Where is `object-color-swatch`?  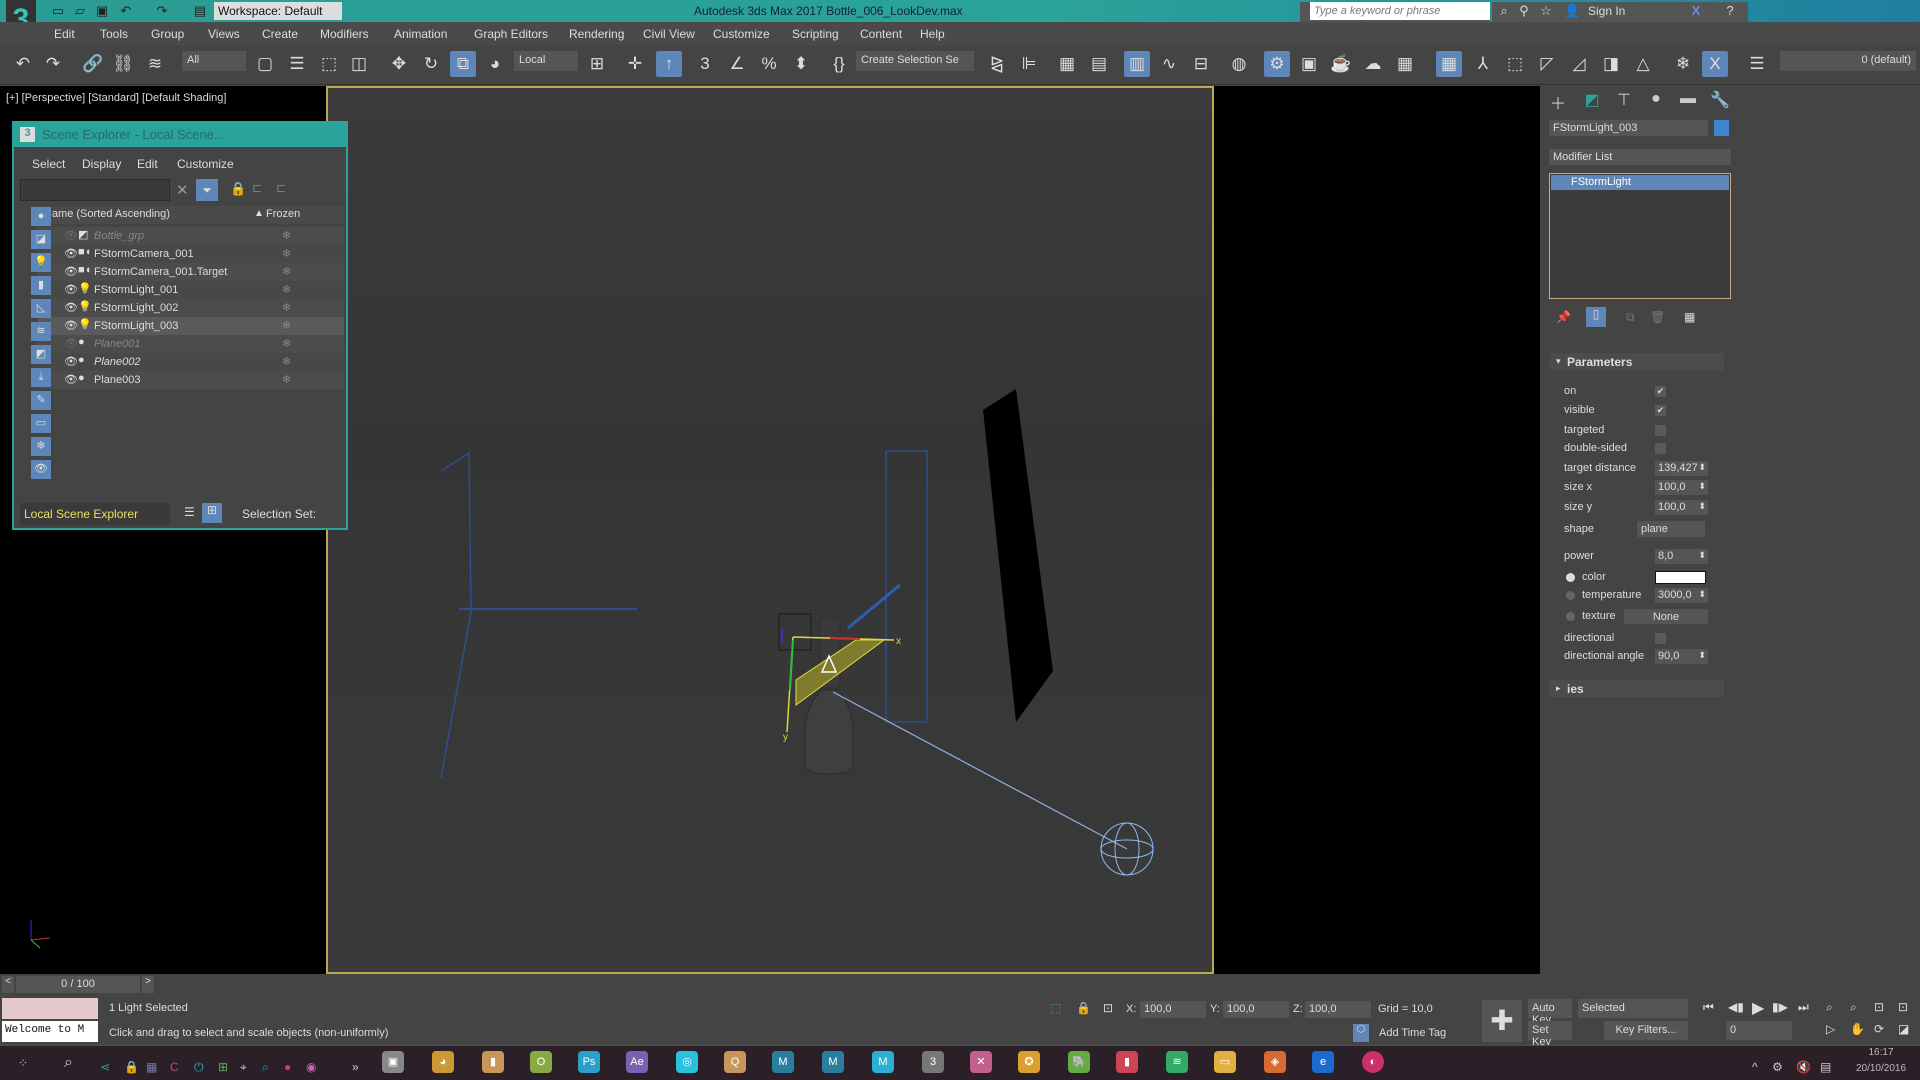 object-color-swatch is located at coordinates (1721, 128).